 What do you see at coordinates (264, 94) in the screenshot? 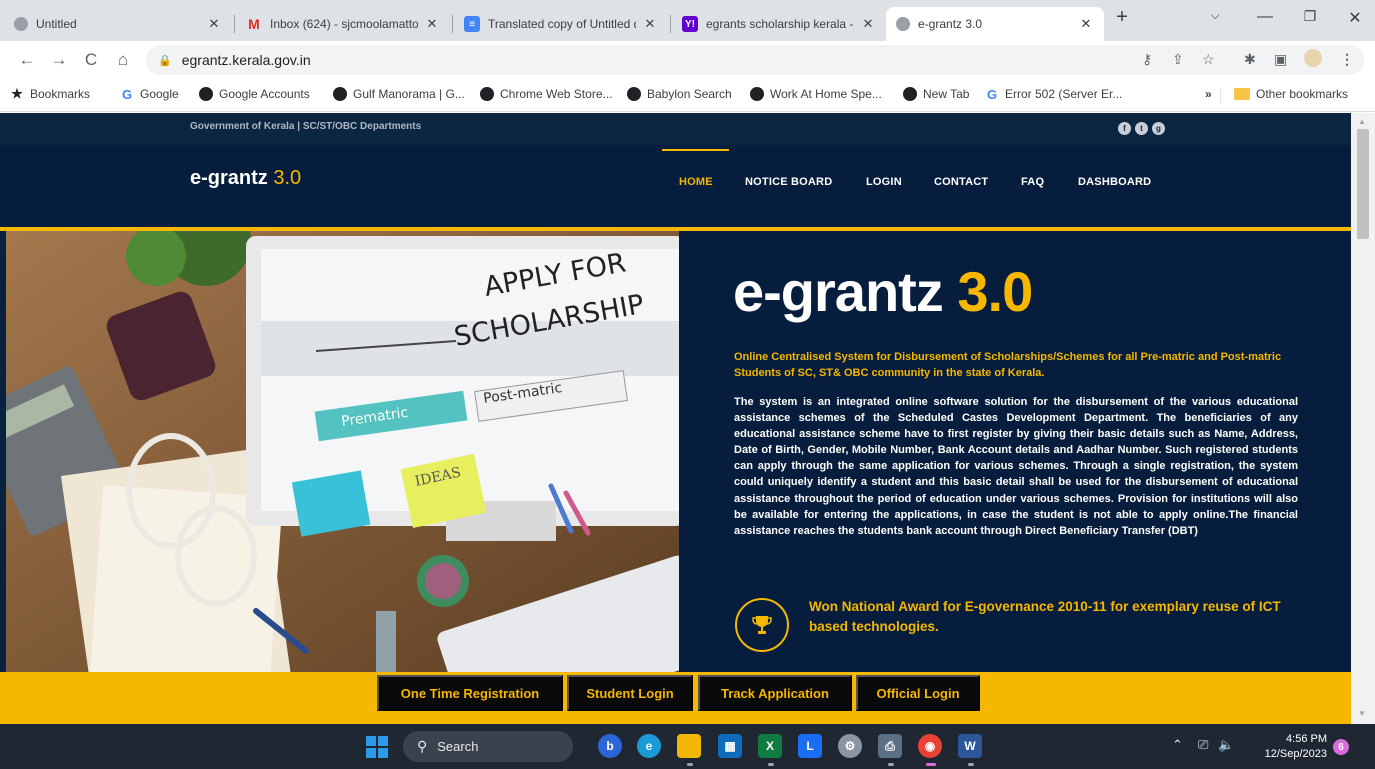
I see `bookmark-label: Google Accounts` at bounding box center [264, 94].